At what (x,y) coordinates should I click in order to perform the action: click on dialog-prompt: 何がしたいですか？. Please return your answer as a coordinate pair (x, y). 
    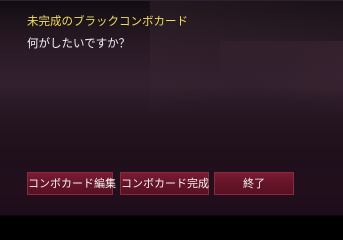
    Looking at the image, I should click on (79, 43).